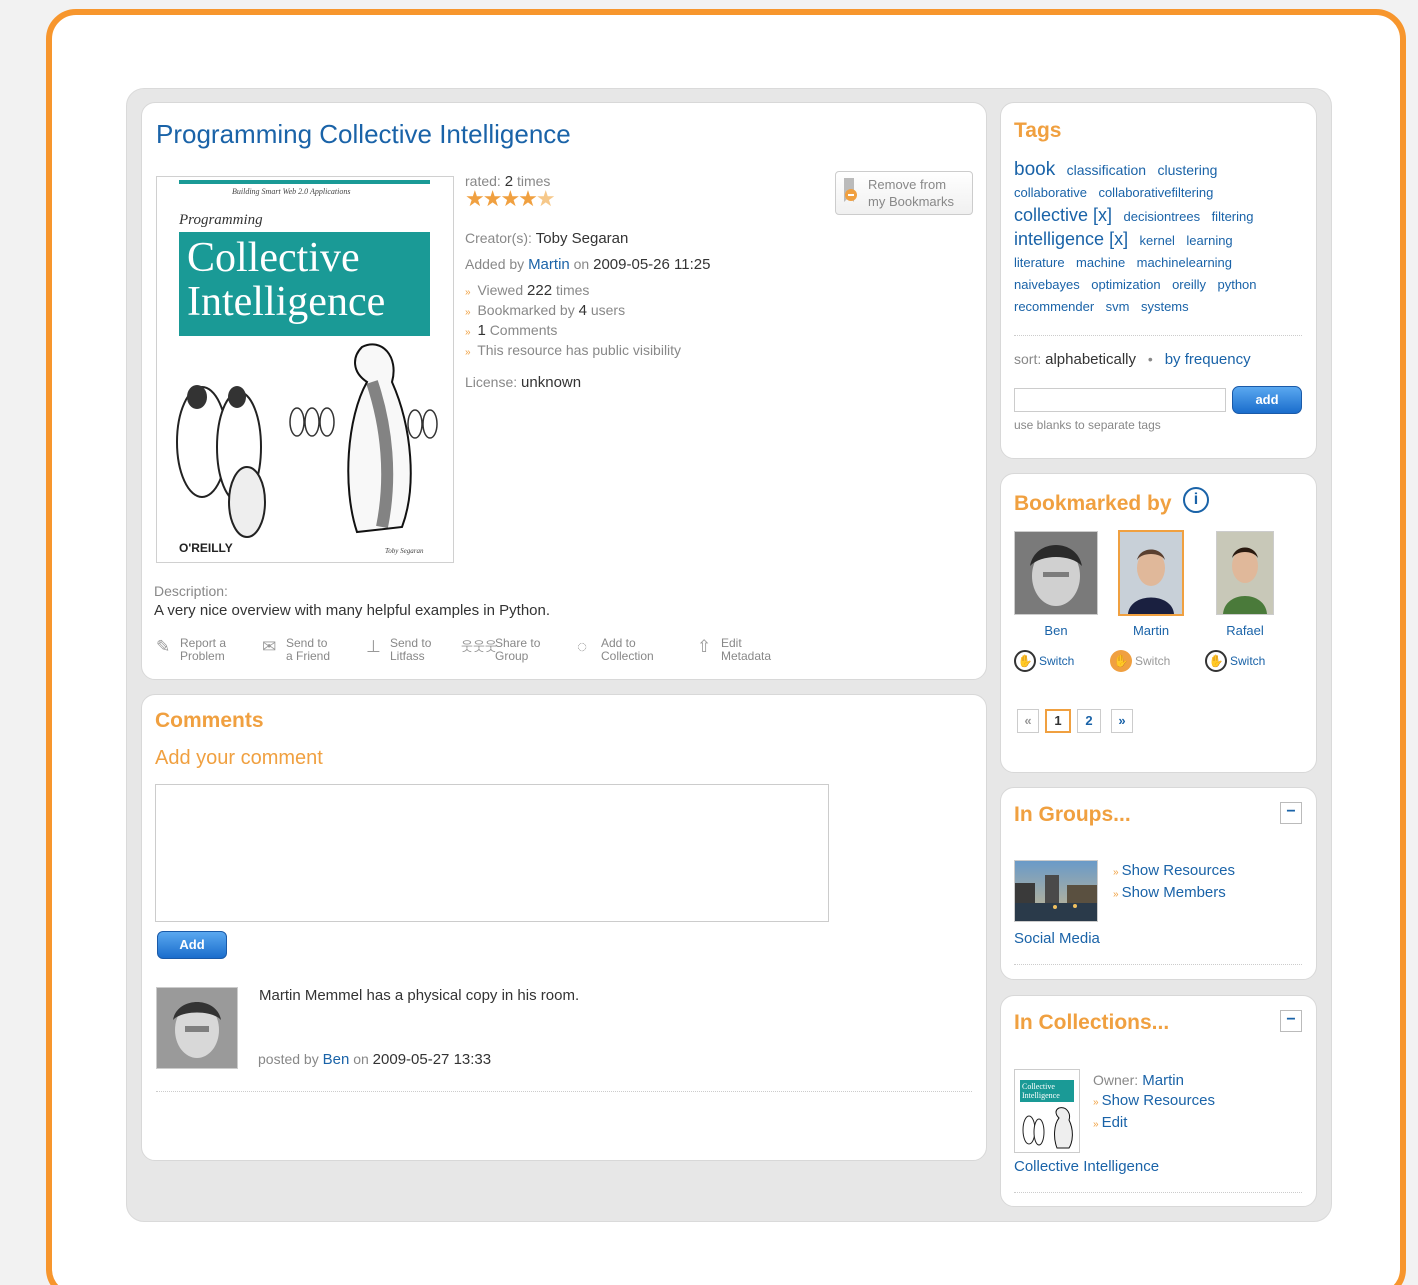  What do you see at coordinates (1054, 306) in the screenshot?
I see `tag-link: recommender` at bounding box center [1054, 306].